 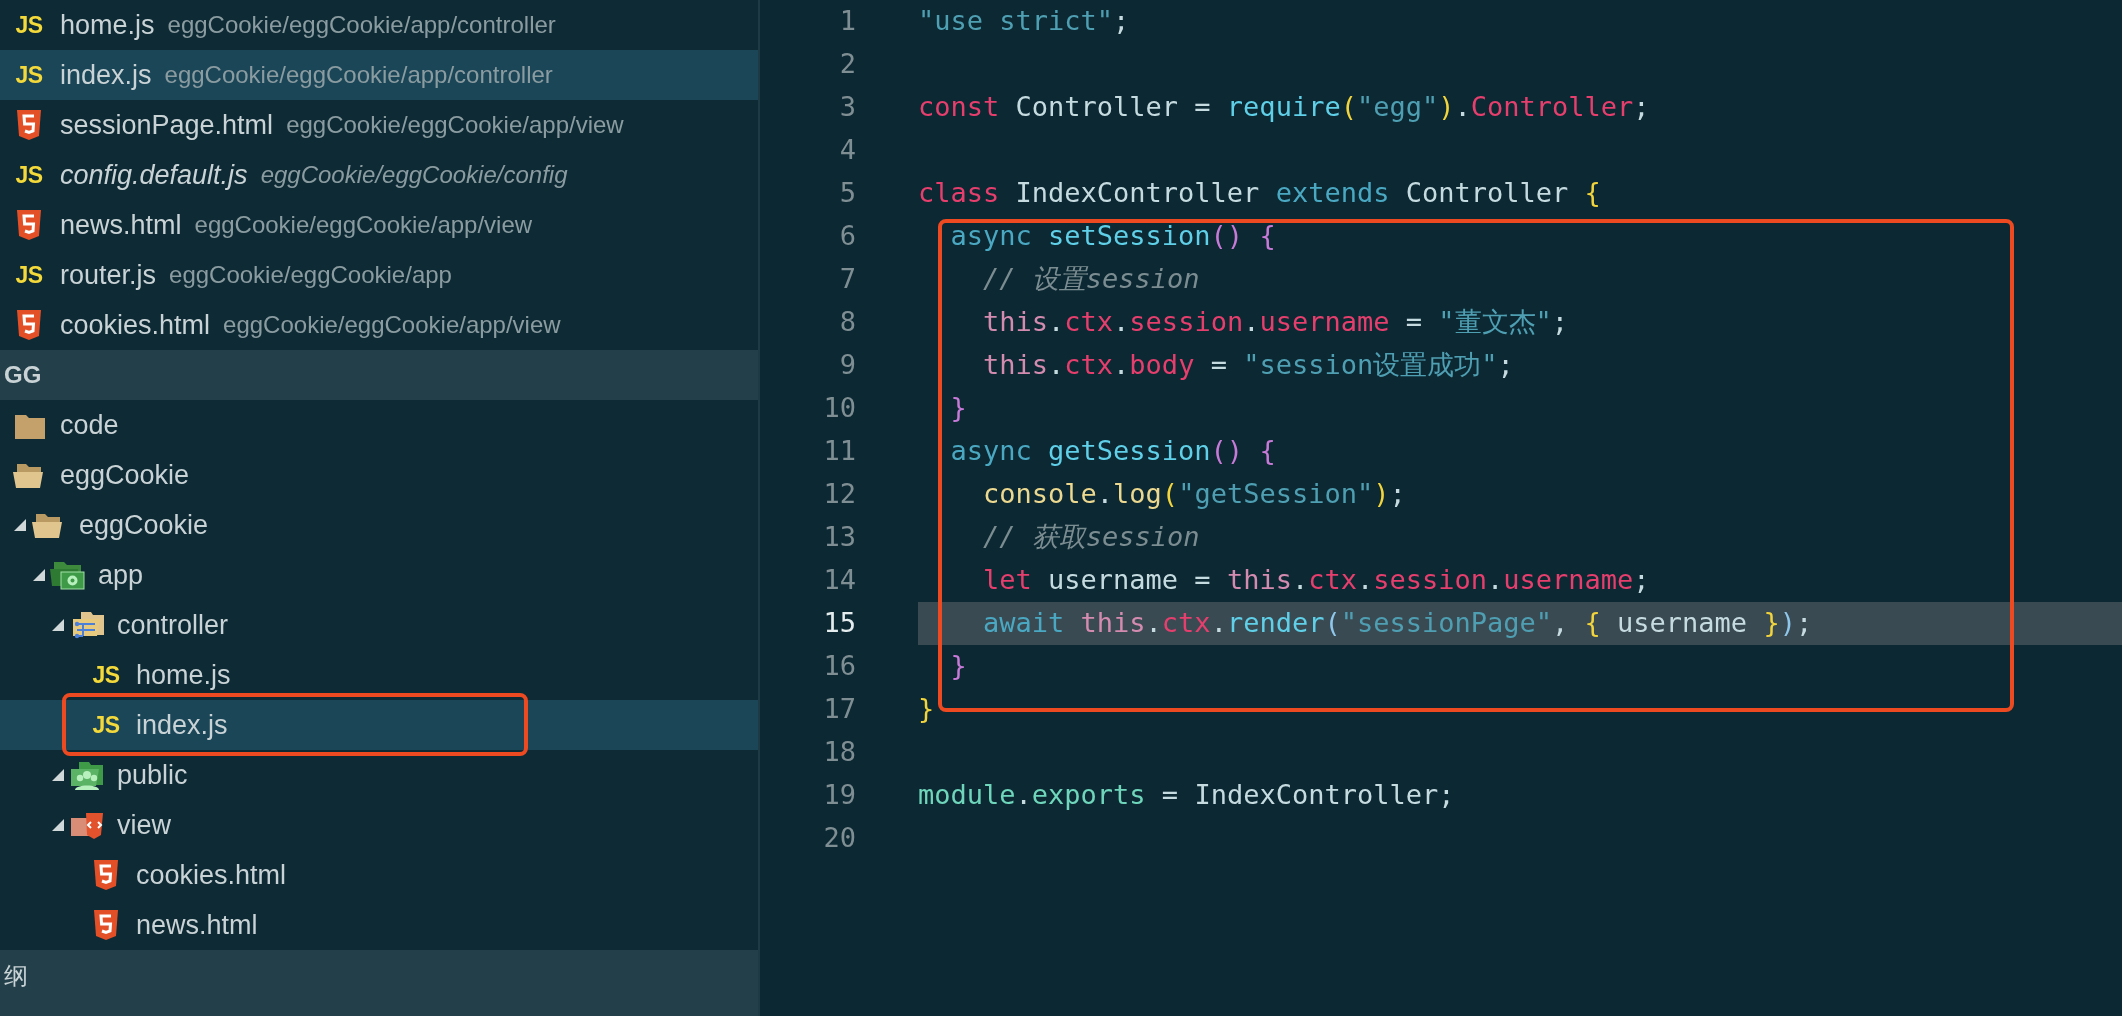 What do you see at coordinates (1091, 537) in the screenshot?
I see `code-line: // 获取session` at bounding box center [1091, 537].